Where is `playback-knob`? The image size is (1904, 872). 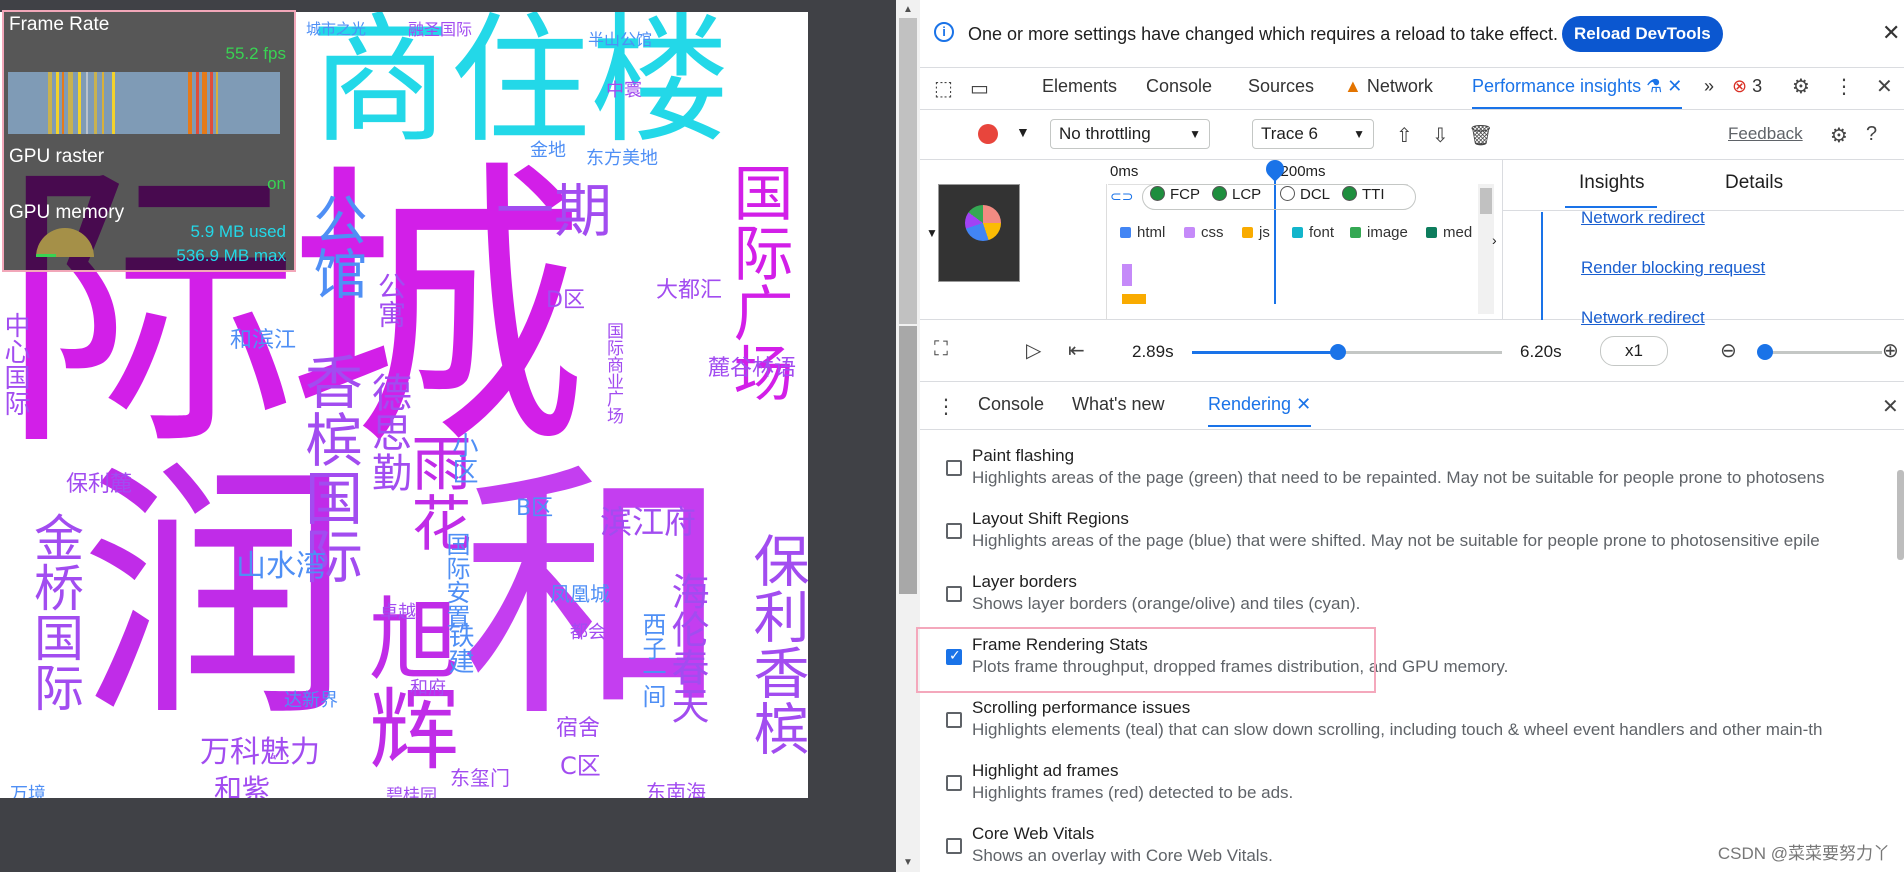 playback-knob is located at coordinates (1337, 352).